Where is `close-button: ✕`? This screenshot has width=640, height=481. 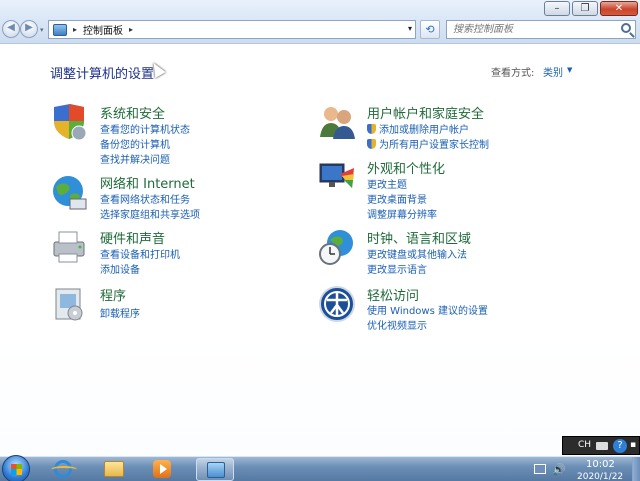
close-button: ✕ is located at coordinates (619, 8).